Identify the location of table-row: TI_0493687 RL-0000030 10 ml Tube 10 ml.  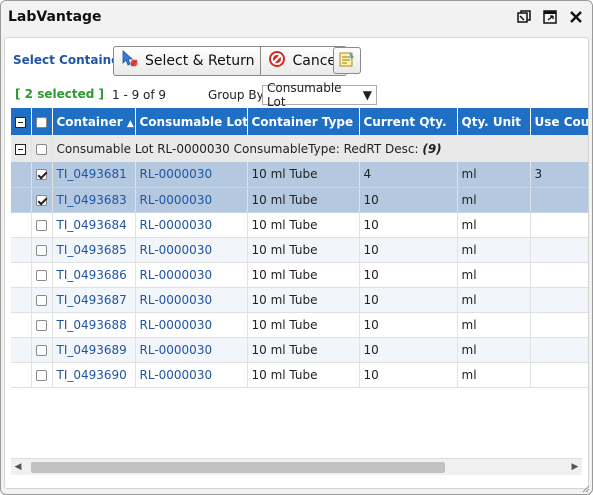
(299, 300).